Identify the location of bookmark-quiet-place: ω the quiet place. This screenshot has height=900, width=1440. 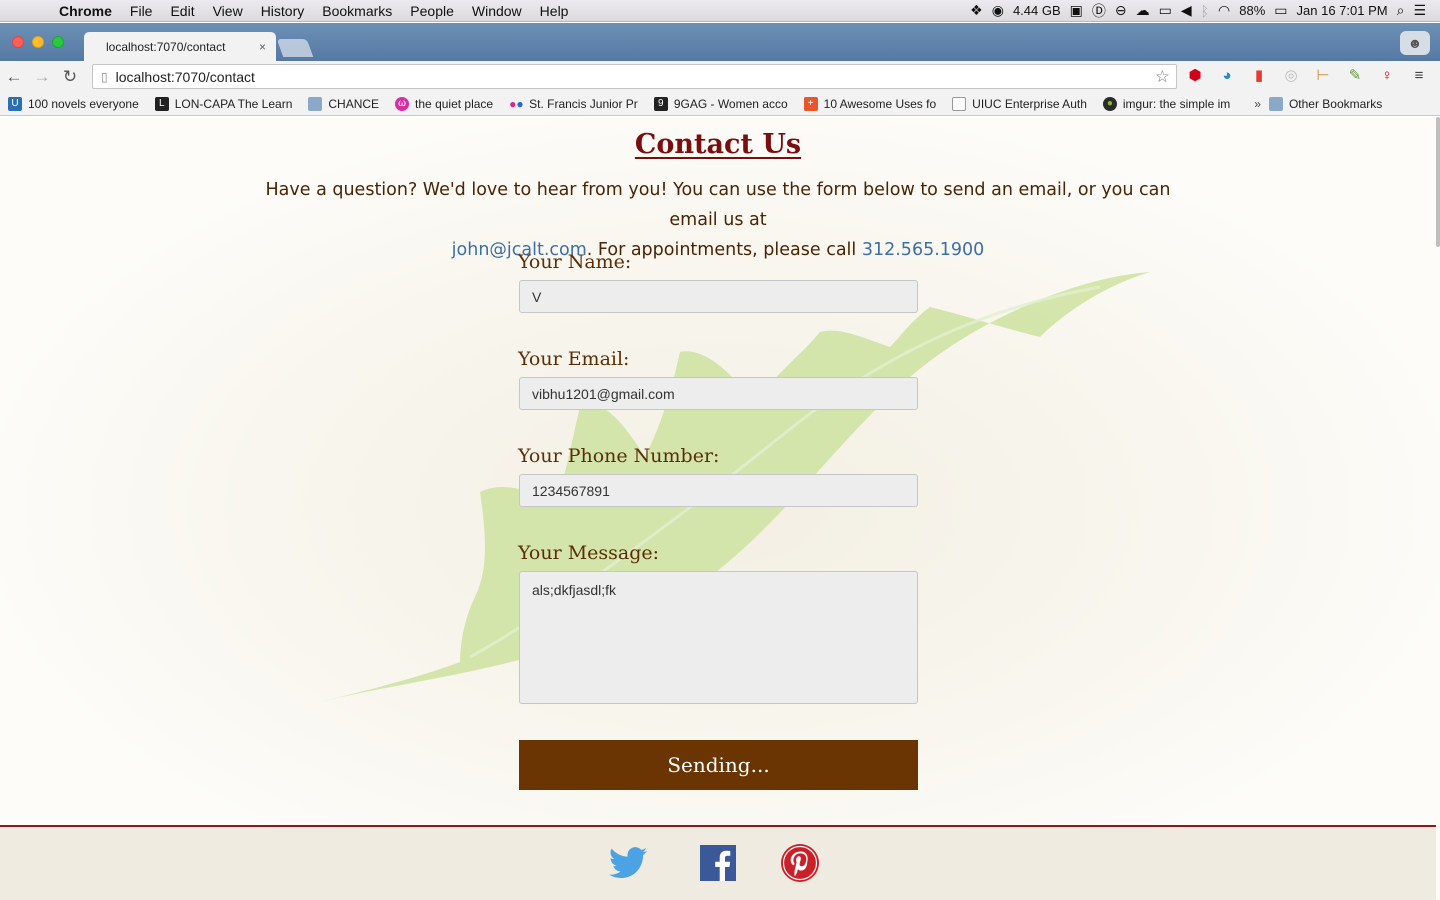
(444, 103).